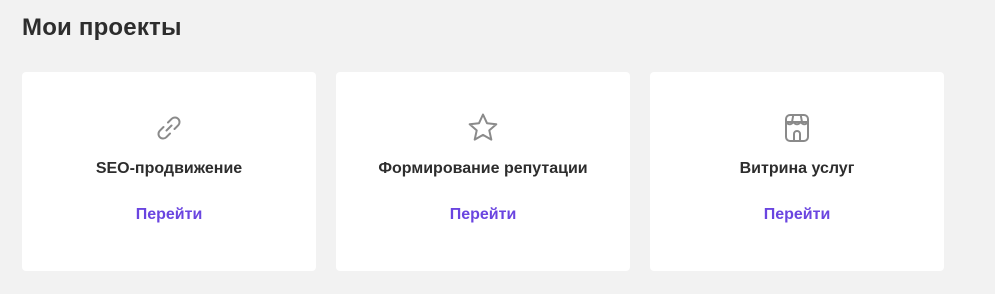 The height and width of the screenshot is (294, 995). What do you see at coordinates (797, 168) in the screenshot?
I see `project-title: Витрина услуг` at bounding box center [797, 168].